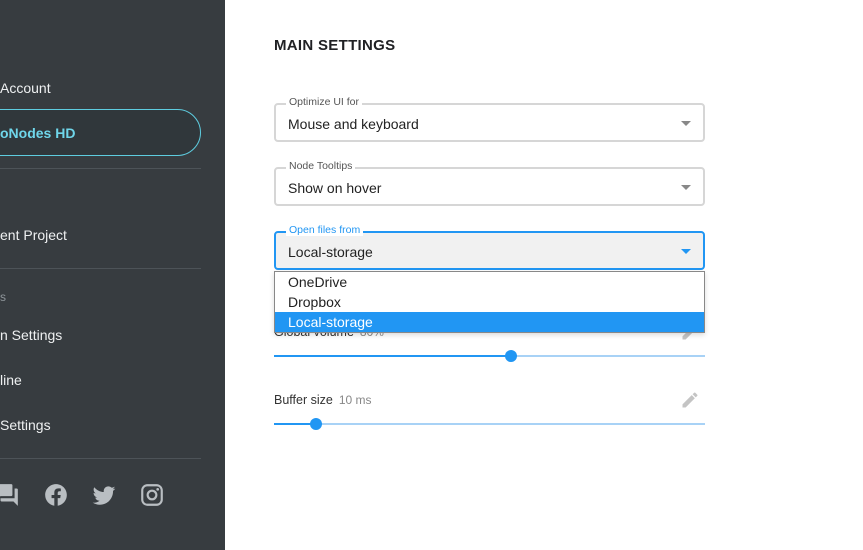  I want to click on field-legend: Optimize UI for, so click(324, 102).